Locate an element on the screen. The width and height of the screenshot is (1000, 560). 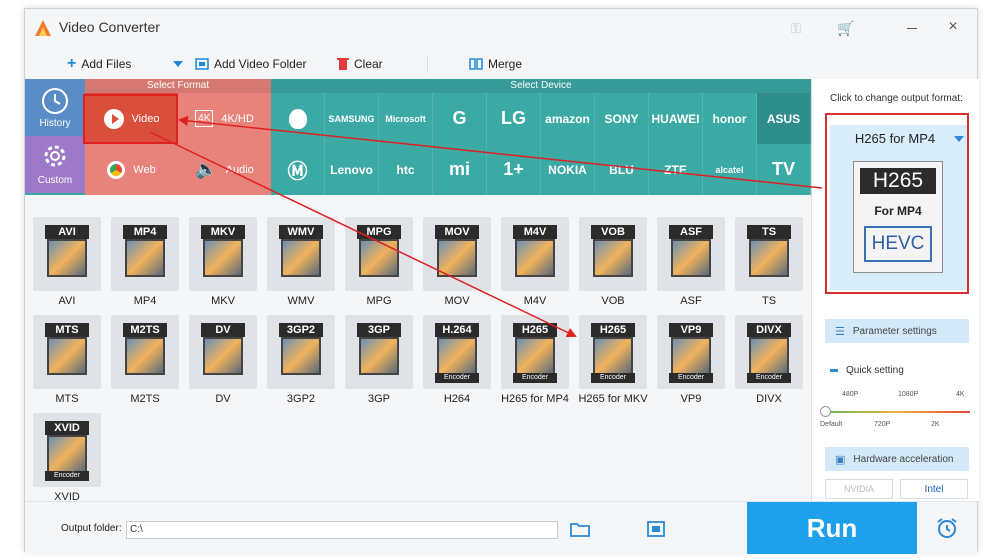
output-format-selector: H265 for MP4 H265 For MP4 HEVC is located at coordinates (898, 207).